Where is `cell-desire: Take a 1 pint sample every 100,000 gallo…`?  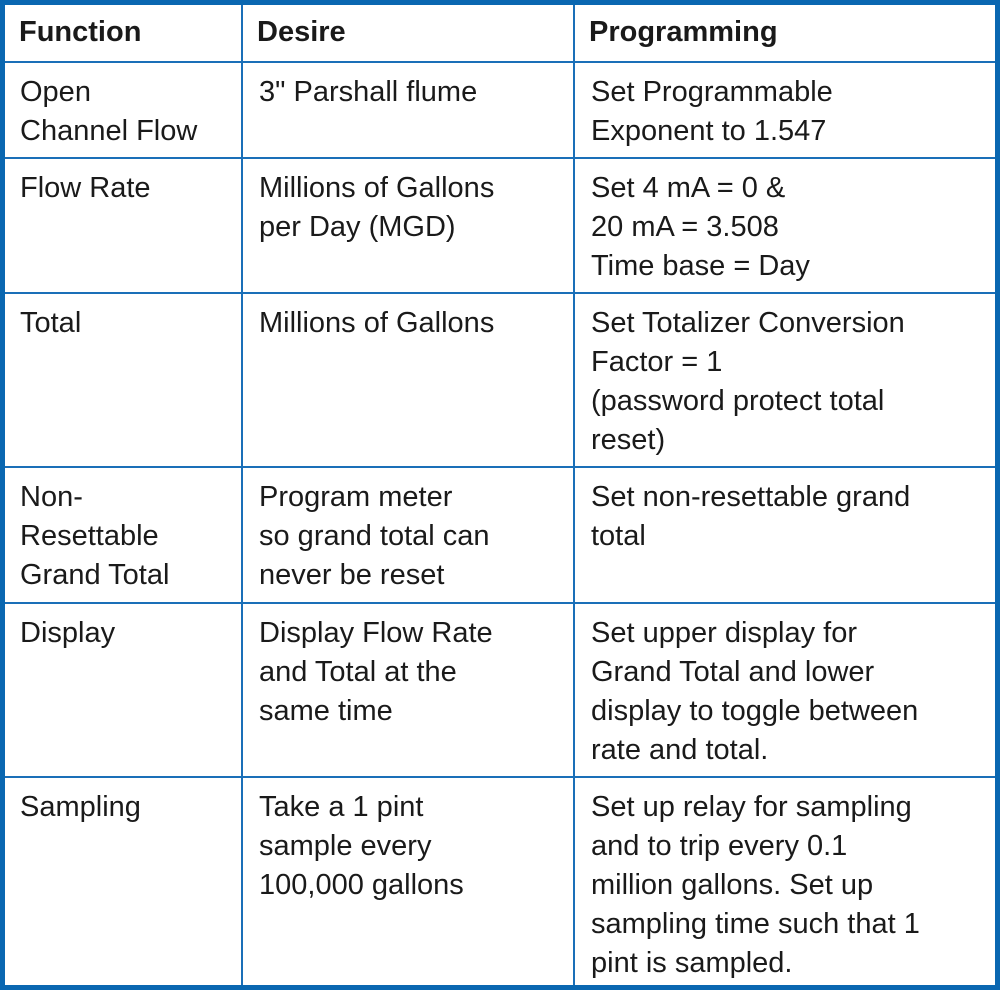
cell-desire: Take a 1 pint sample every 100,000 gallo… is located at coordinates (408, 880).